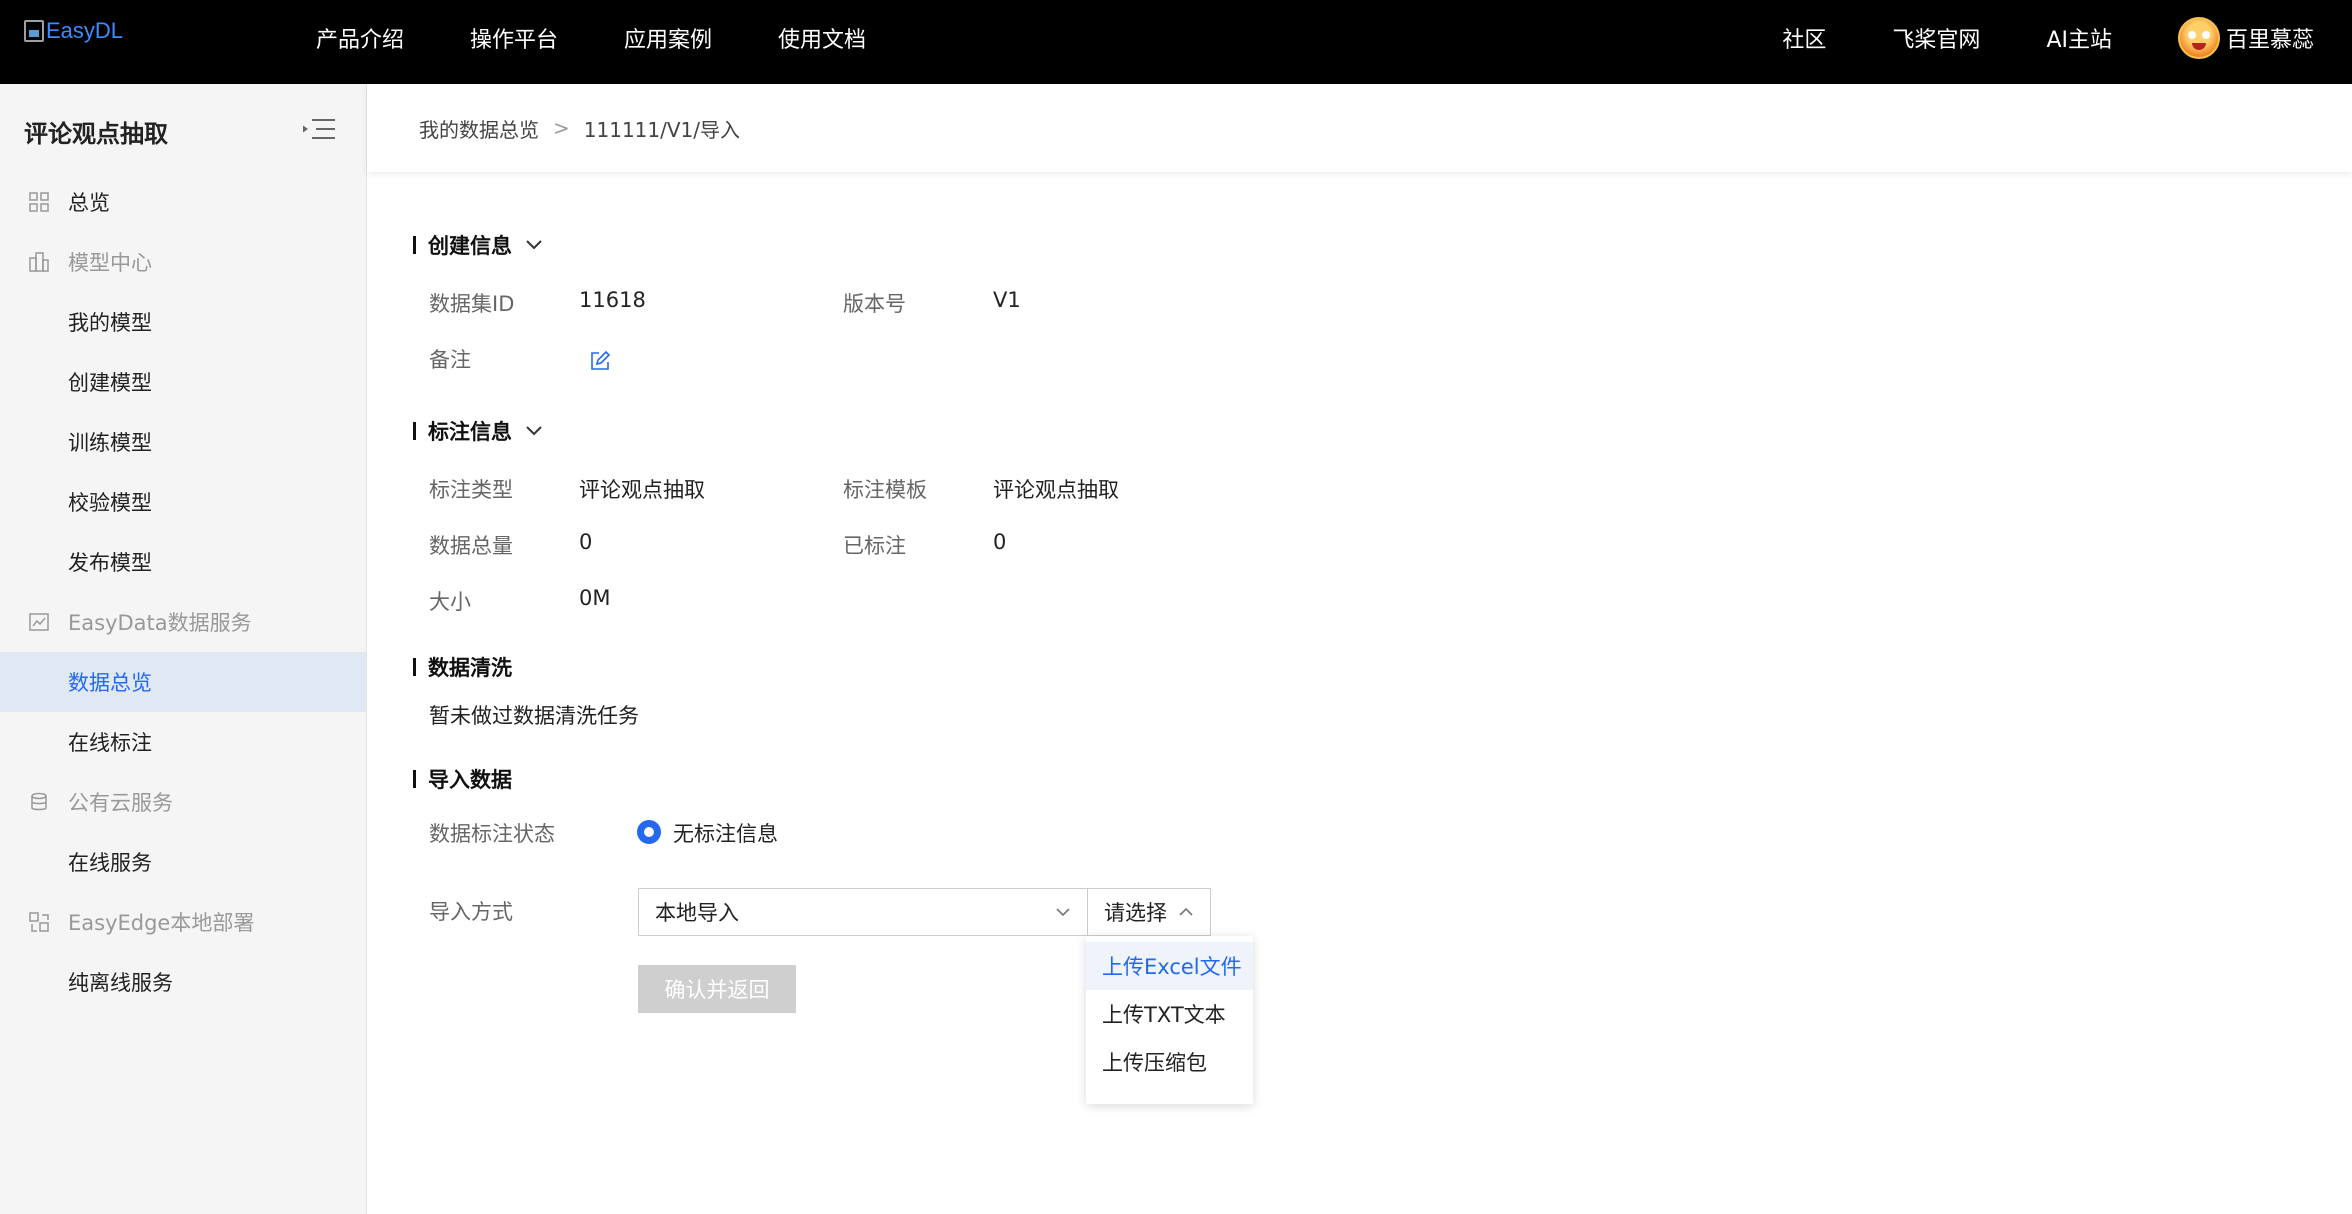 This screenshot has width=2352, height=1214. What do you see at coordinates (183, 562) in the screenshot?
I see `sidebar-item-publish-model: 发布模型` at bounding box center [183, 562].